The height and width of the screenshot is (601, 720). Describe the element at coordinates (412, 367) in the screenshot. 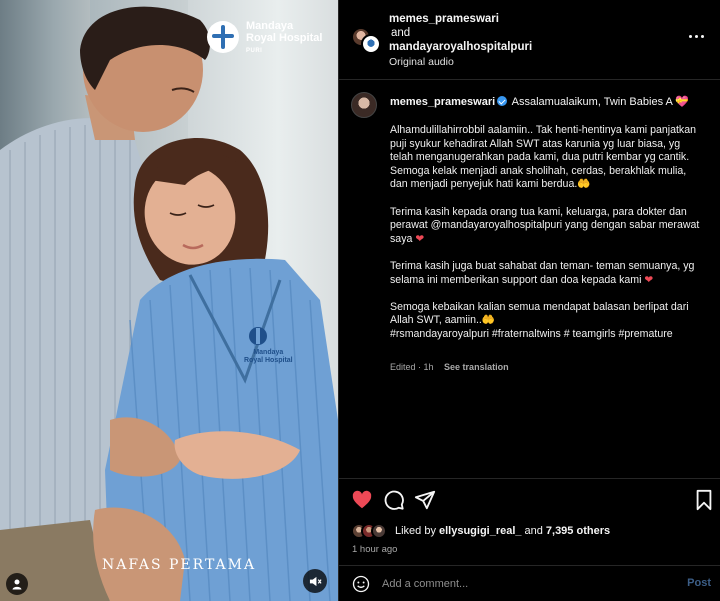

I see `edited-timestamp: Edited · 1h` at that location.